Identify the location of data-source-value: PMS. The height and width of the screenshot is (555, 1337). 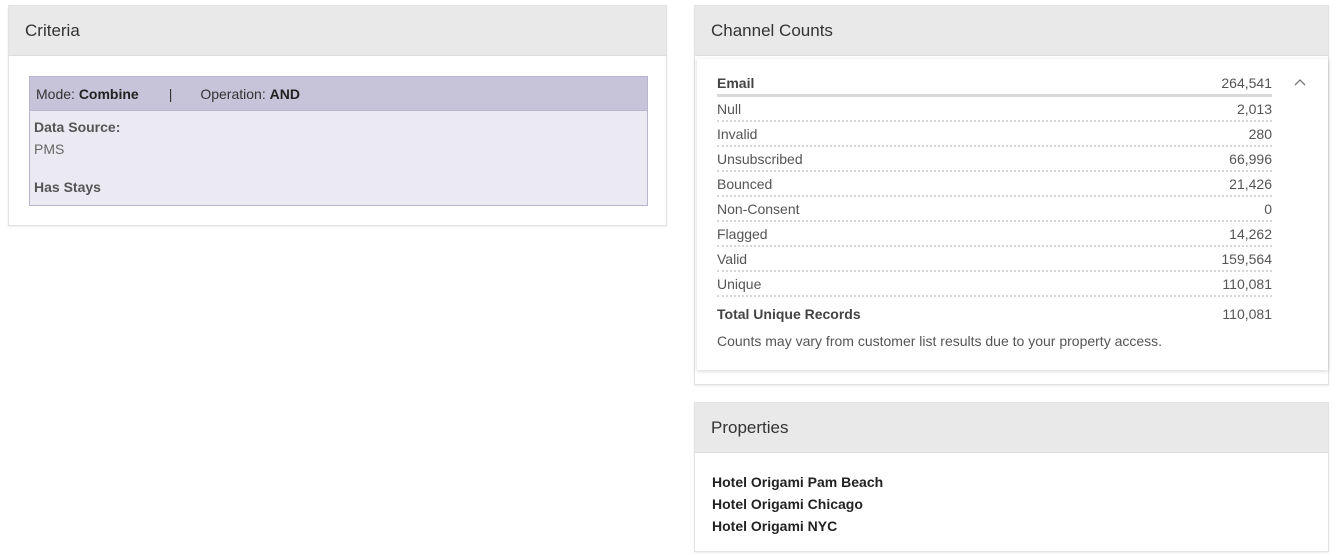
(49, 149).